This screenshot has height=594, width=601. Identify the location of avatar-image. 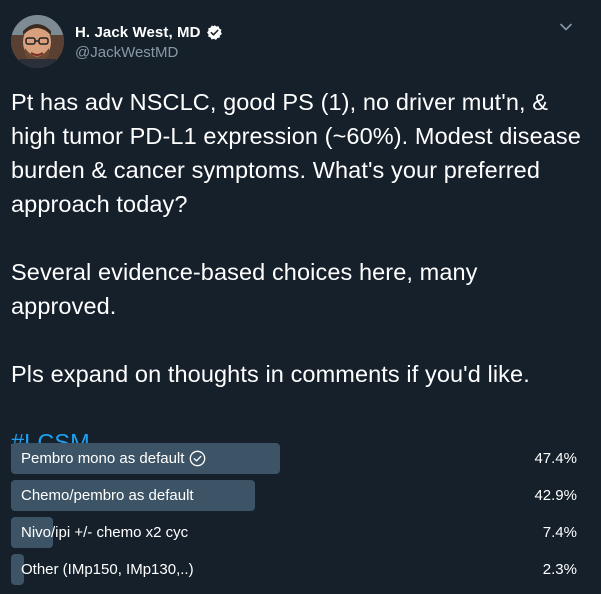
(37, 41).